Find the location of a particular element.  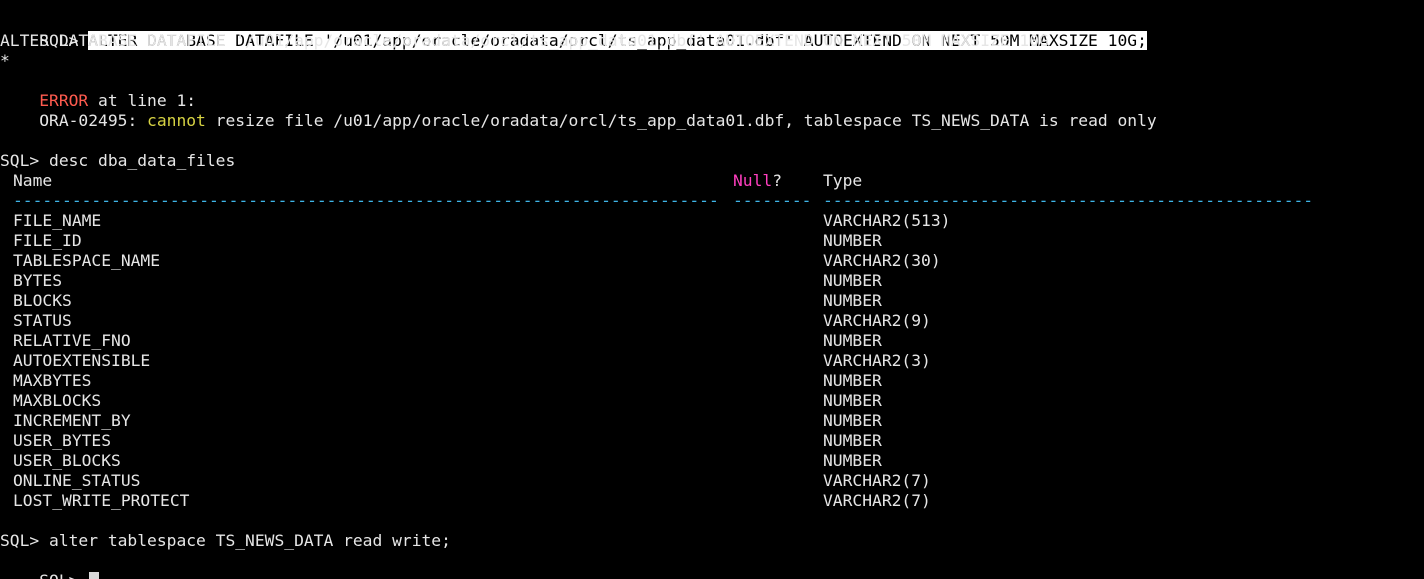

column-type: VARCHAR2(3) is located at coordinates (877, 360).